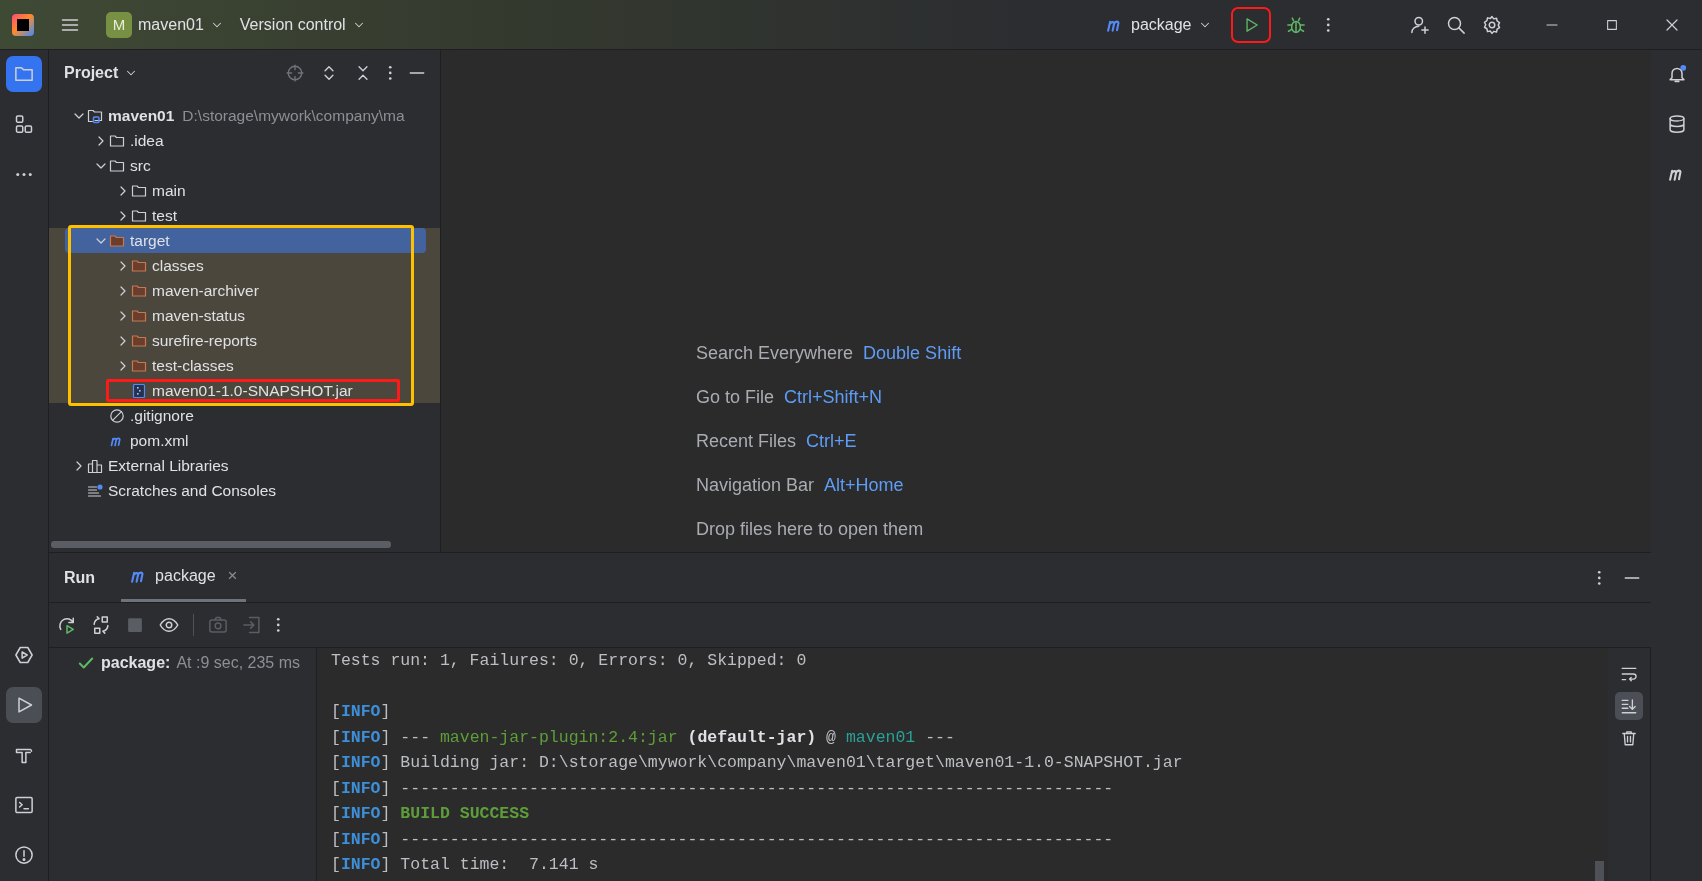 Image resolution: width=1702 pixels, height=881 pixels. I want to click on scroll-to-end-icon, so click(1629, 706).